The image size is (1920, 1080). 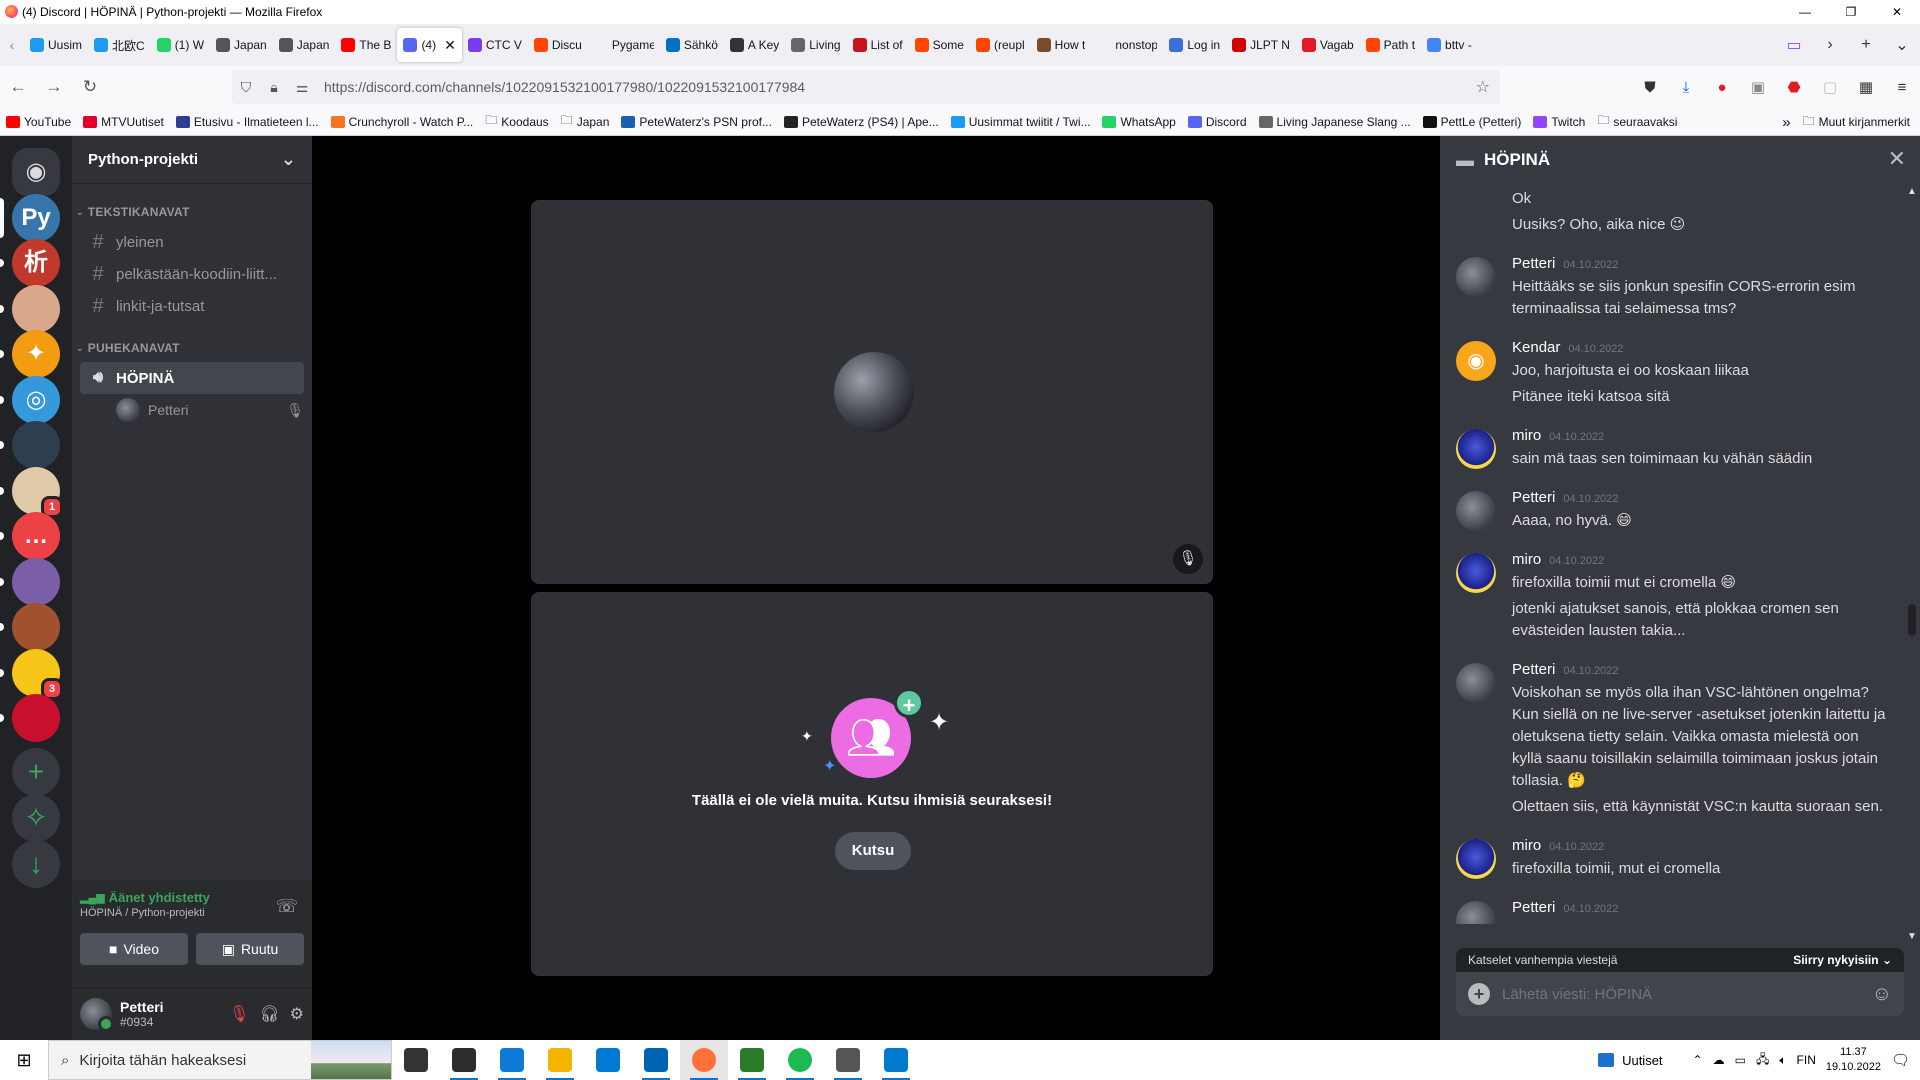 What do you see at coordinates (1897, 12) in the screenshot?
I see `close-window-button: ✕` at bounding box center [1897, 12].